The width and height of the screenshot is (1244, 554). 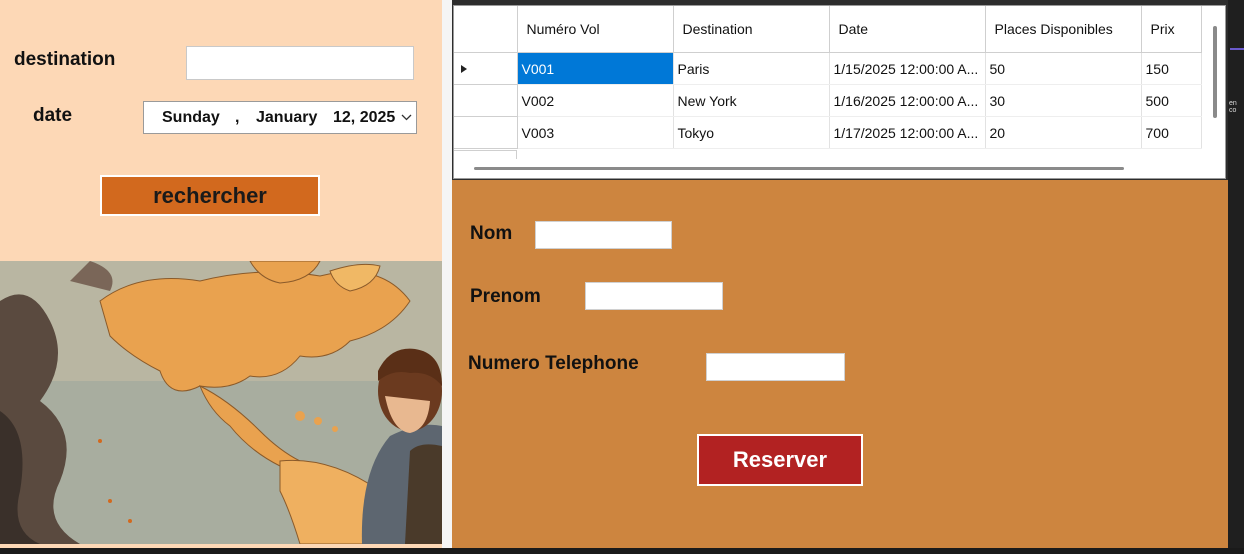 I want to click on date-picker: Sunday , January 12, 2025, so click(x=280, y=117).